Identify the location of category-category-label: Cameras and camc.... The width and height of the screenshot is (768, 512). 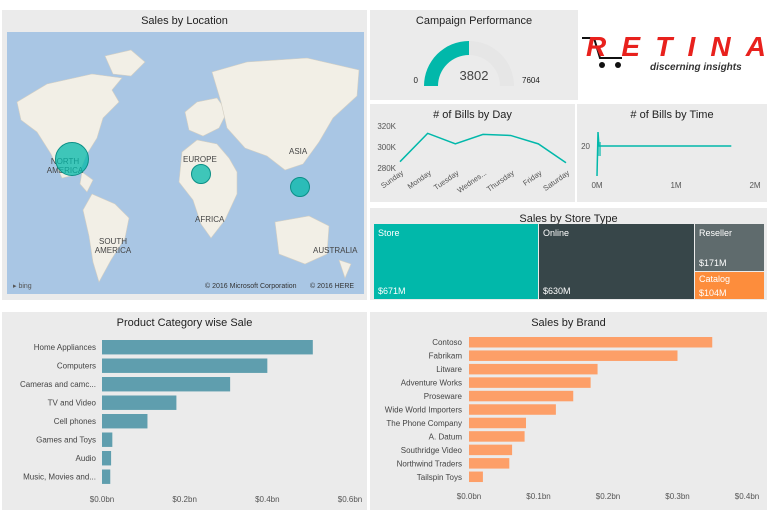
(58, 384).